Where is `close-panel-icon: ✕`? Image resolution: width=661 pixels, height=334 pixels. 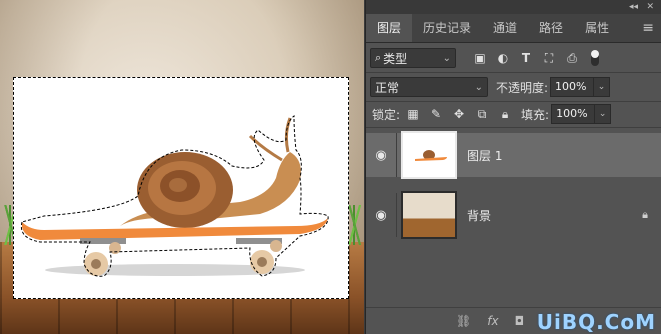 close-panel-icon: ✕ is located at coordinates (650, 7).